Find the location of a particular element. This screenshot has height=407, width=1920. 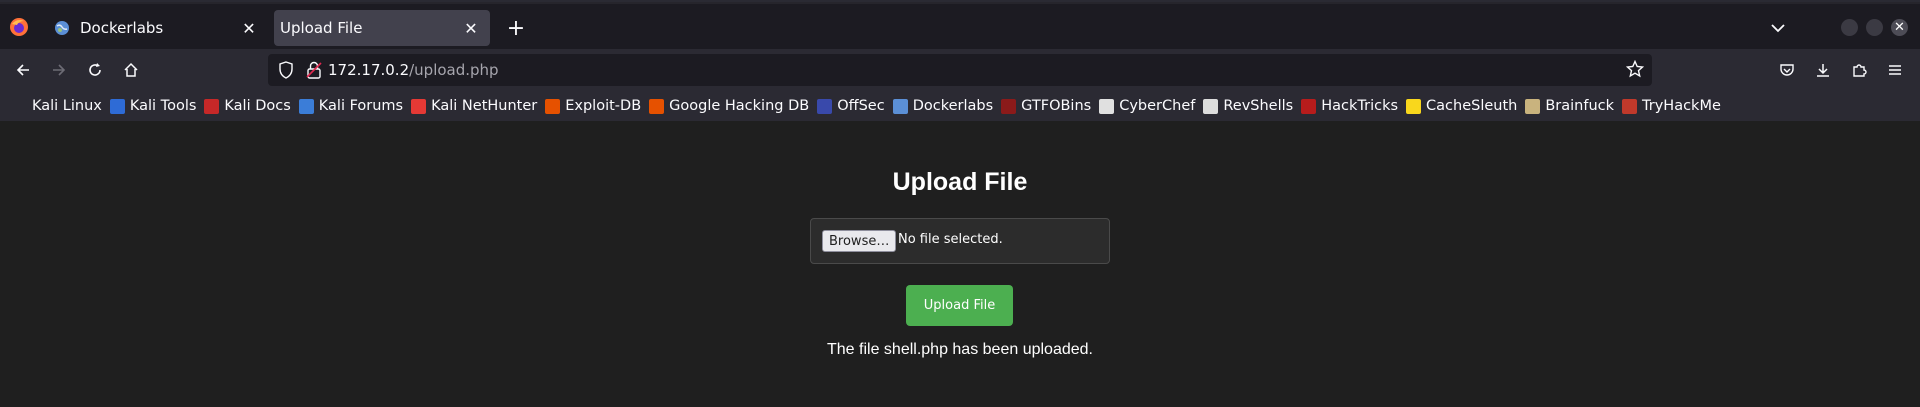

insecure-lock-icon is located at coordinates (314, 72).